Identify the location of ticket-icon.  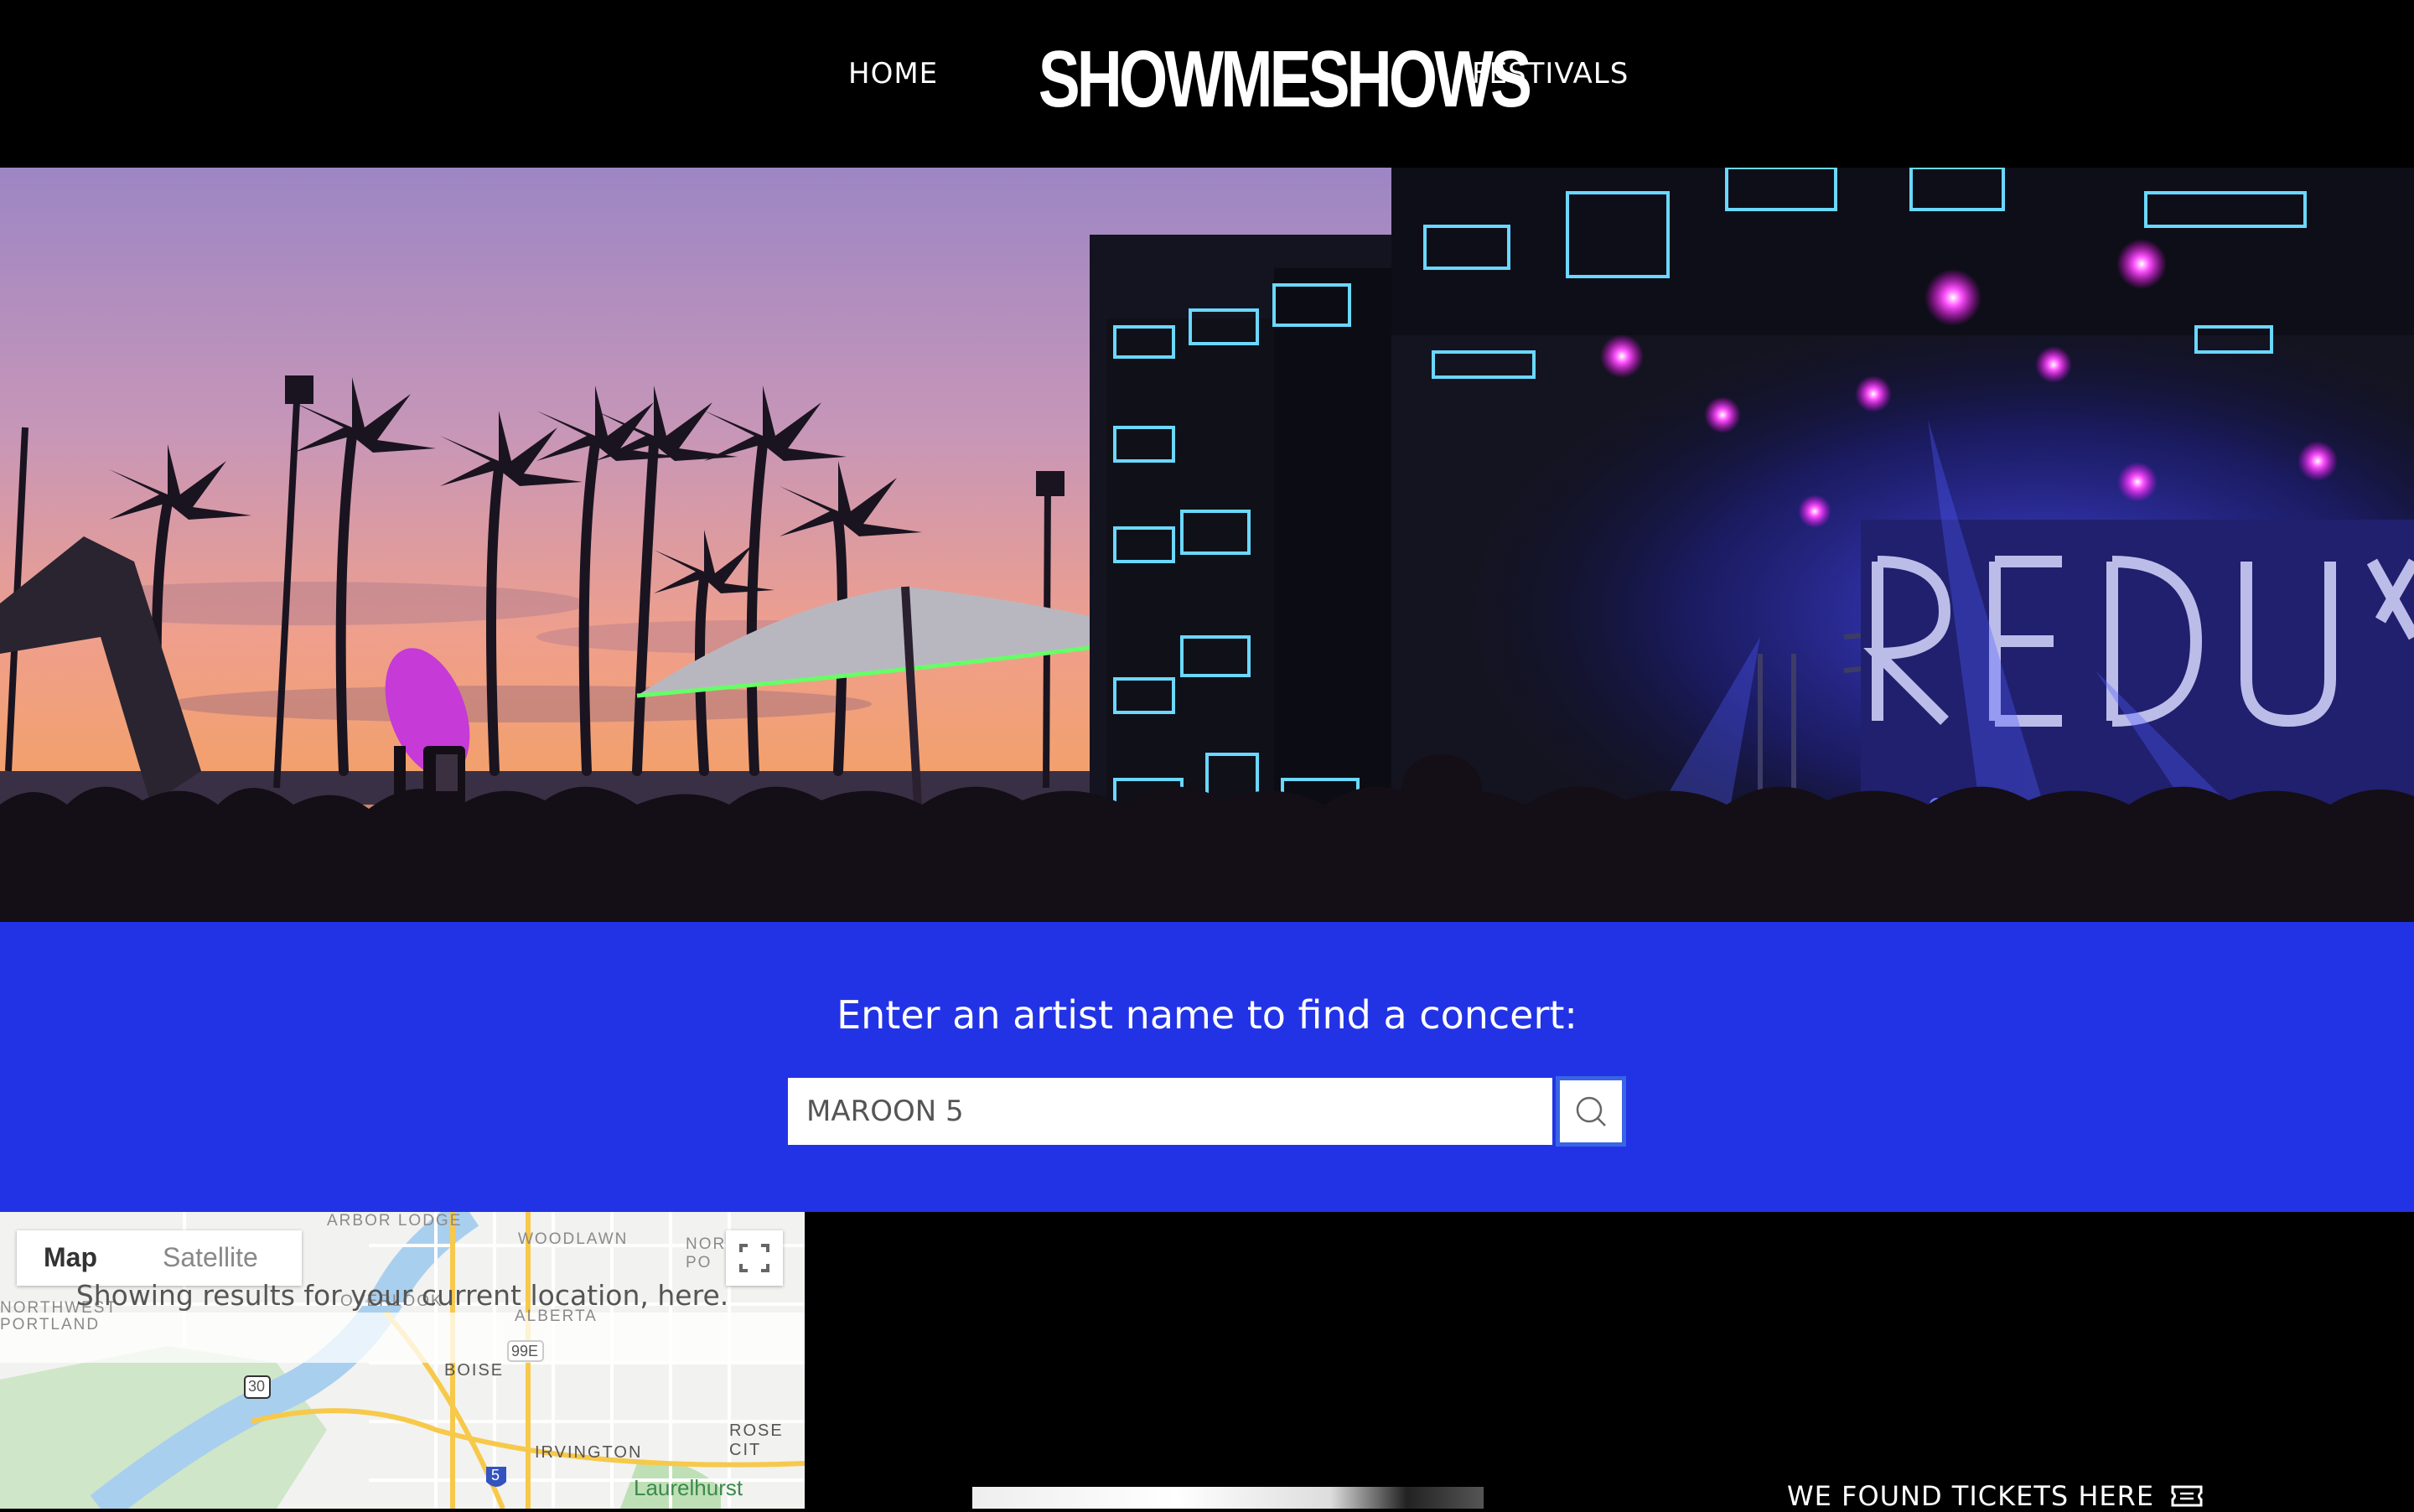
(2187, 1496).